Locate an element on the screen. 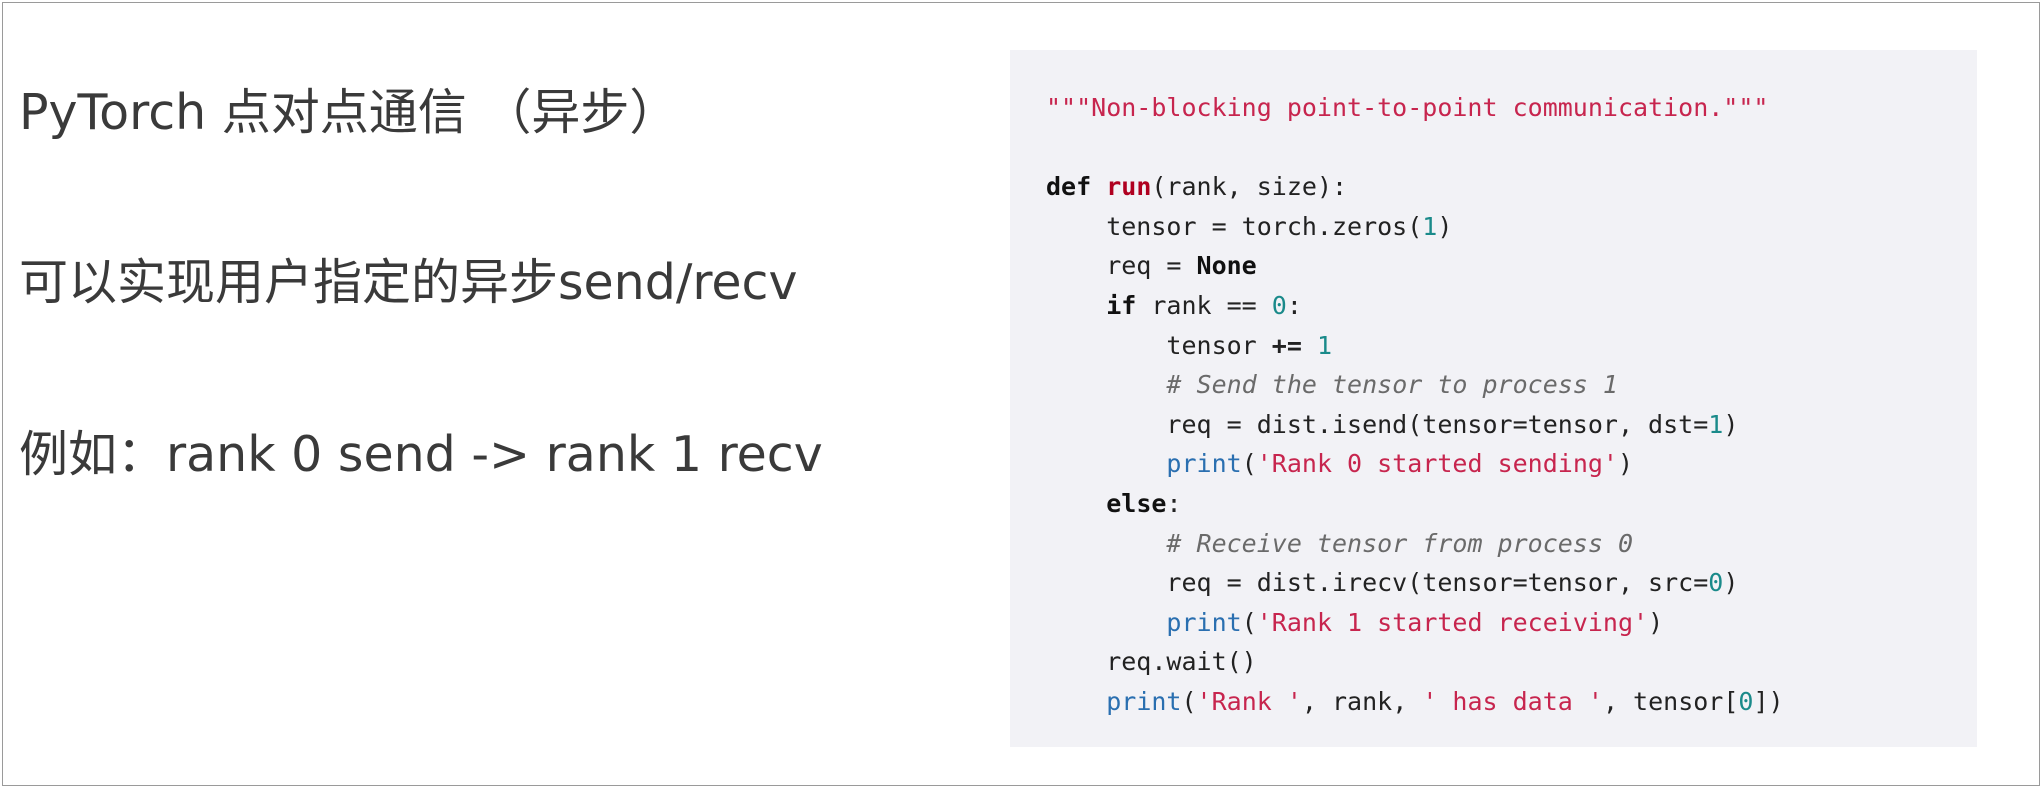 Image resolution: width=2044 pixels, height=790 pixels. code-token: ]) is located at coordinates (1768, 701).